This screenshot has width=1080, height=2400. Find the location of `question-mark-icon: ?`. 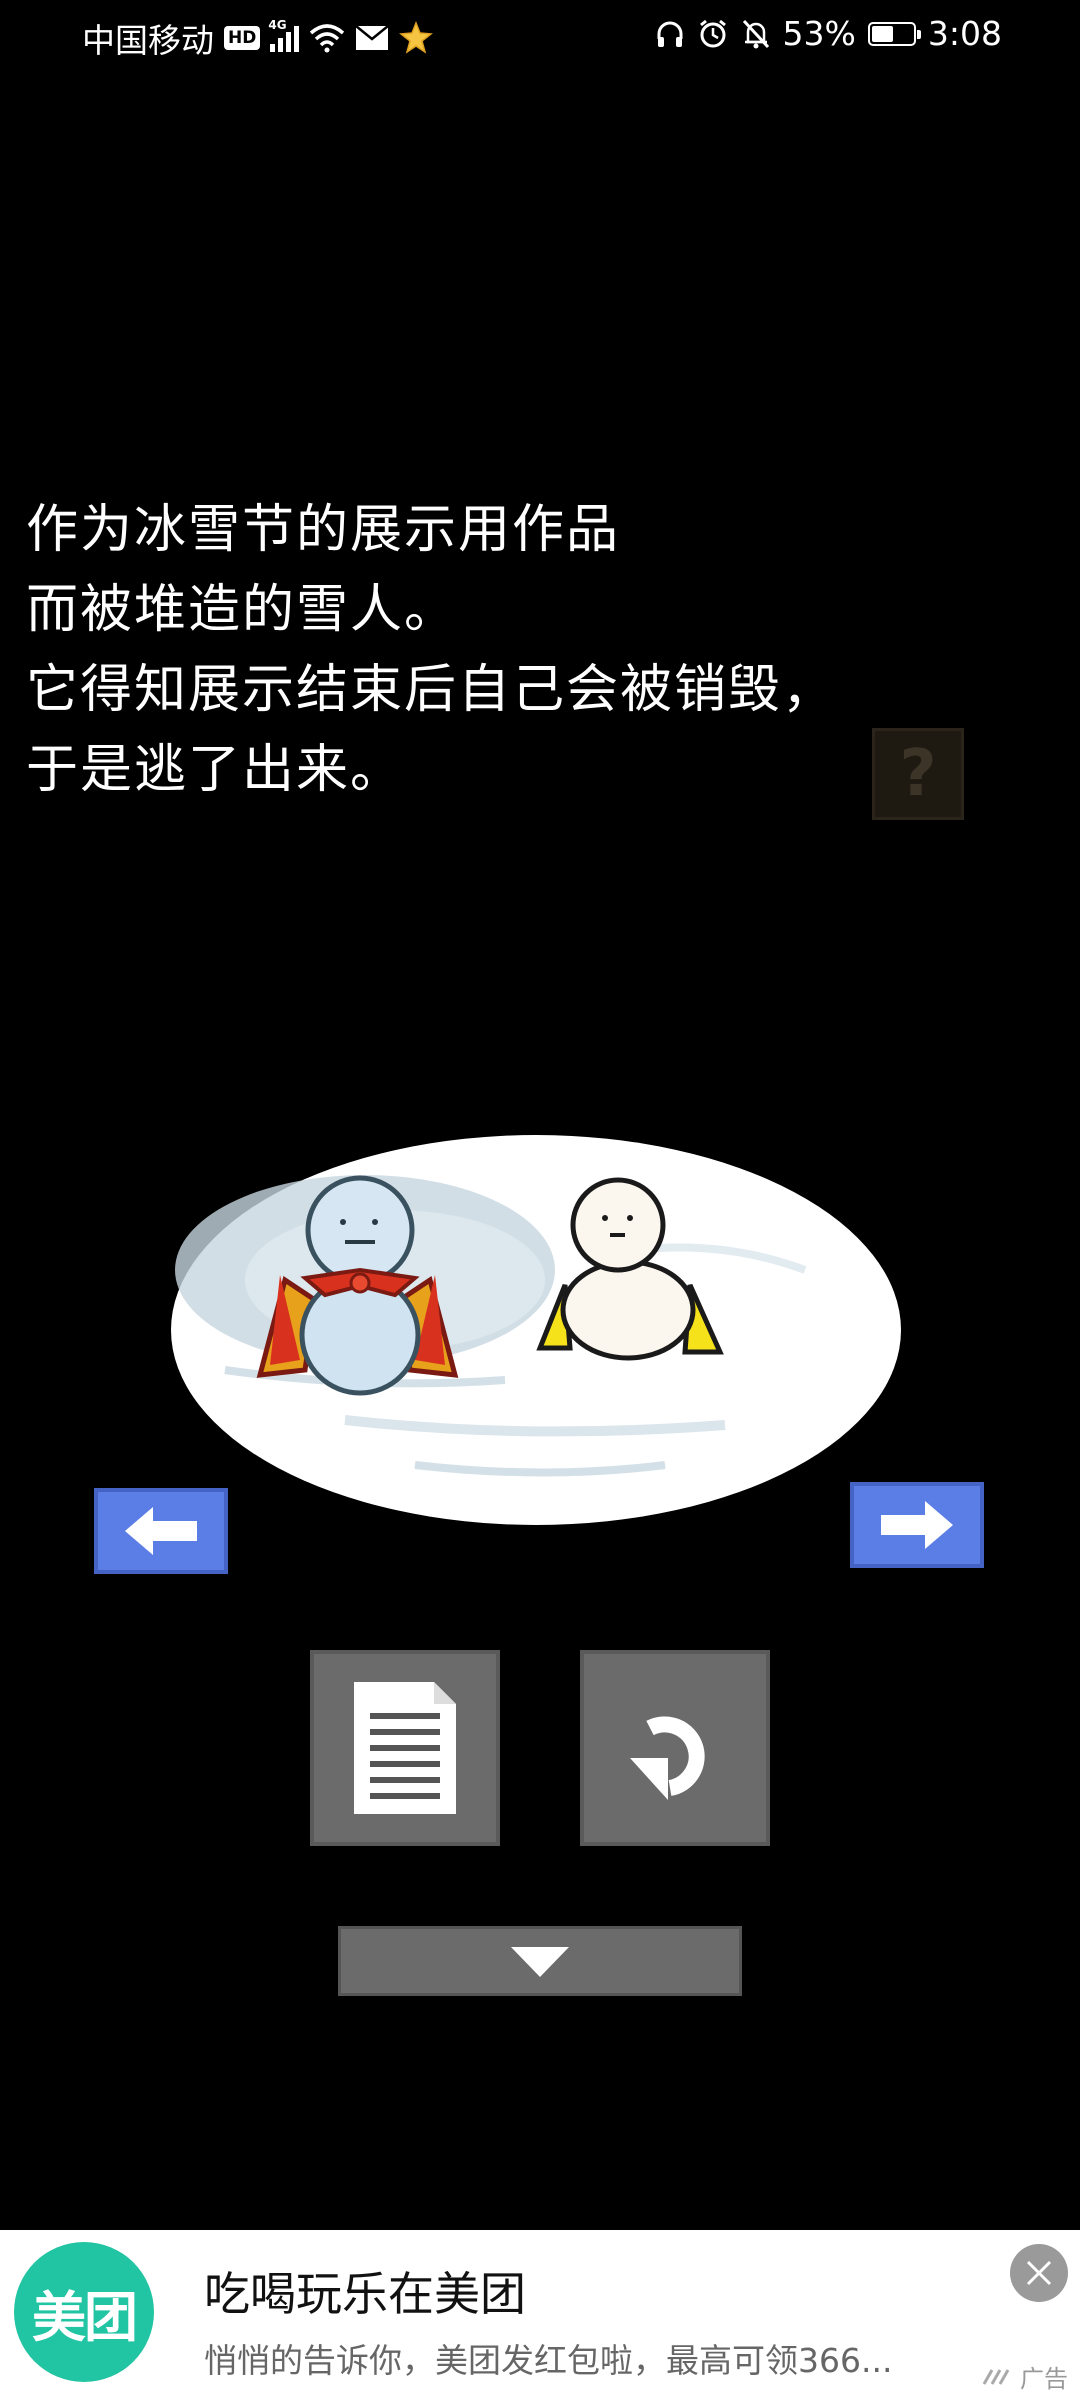

question-mark-icon: ? is located at coordinates (918, 774).